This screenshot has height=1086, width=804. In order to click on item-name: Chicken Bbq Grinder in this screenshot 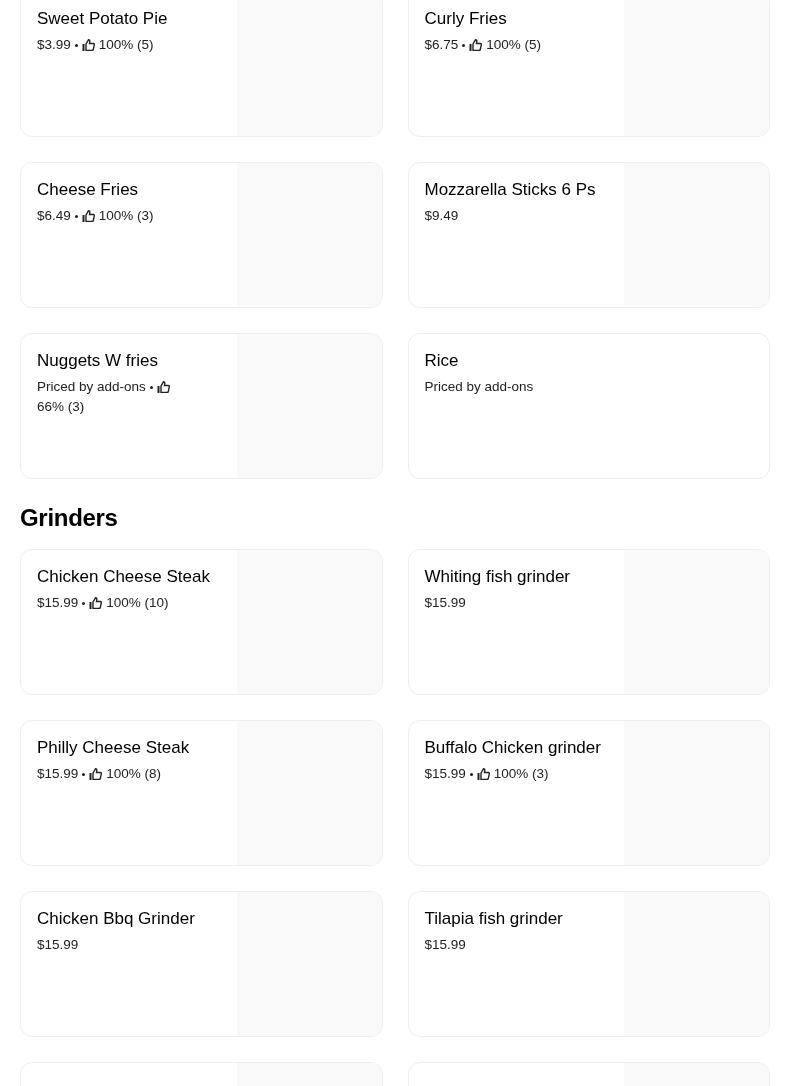, I will do `click(116, 919)`.